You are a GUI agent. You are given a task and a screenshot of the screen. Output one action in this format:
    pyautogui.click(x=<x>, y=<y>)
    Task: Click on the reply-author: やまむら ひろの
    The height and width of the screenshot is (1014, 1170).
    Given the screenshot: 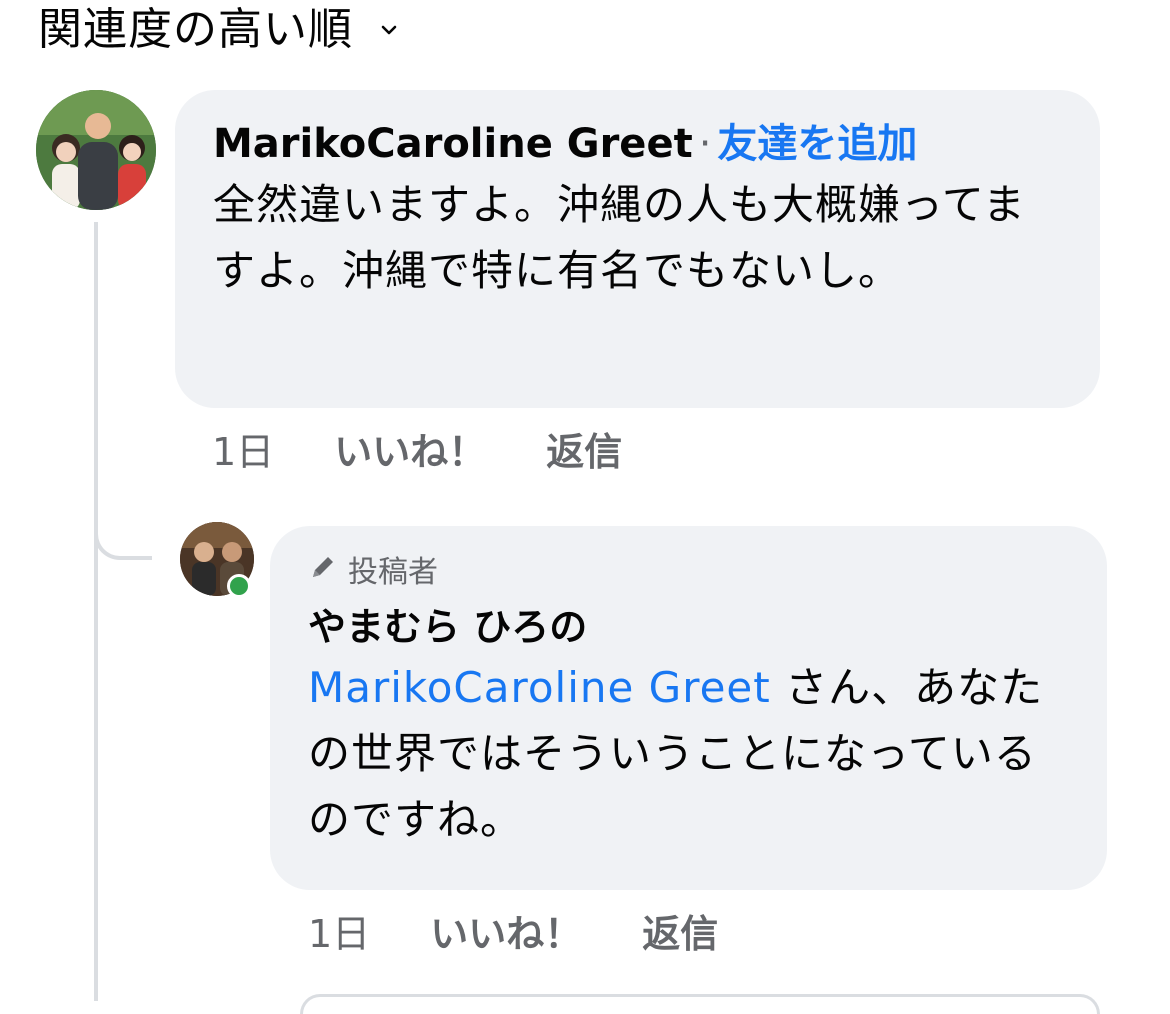 What is the action you would take?
    pyautogui.click(x=689, y=627)
    